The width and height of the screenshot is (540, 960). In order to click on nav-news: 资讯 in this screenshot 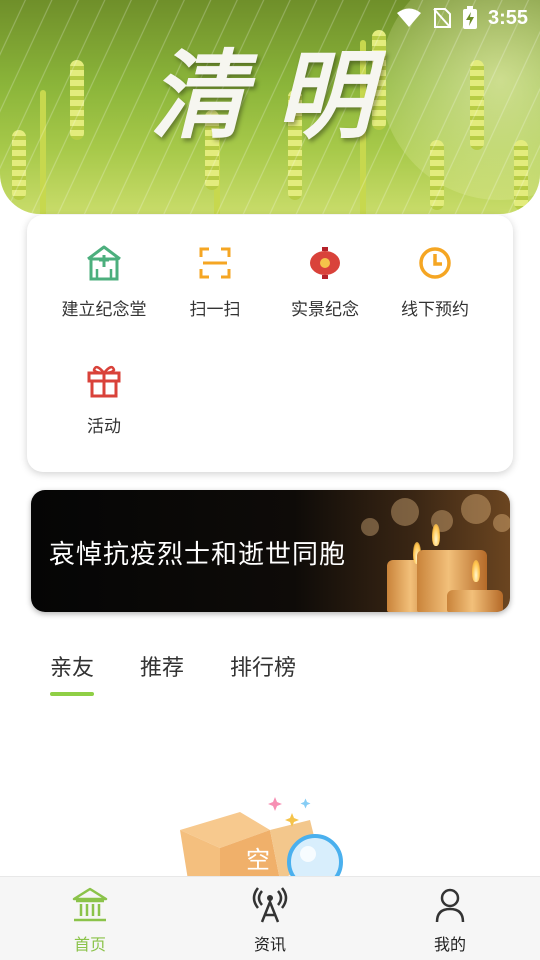, I will do `click(270, 918)`.